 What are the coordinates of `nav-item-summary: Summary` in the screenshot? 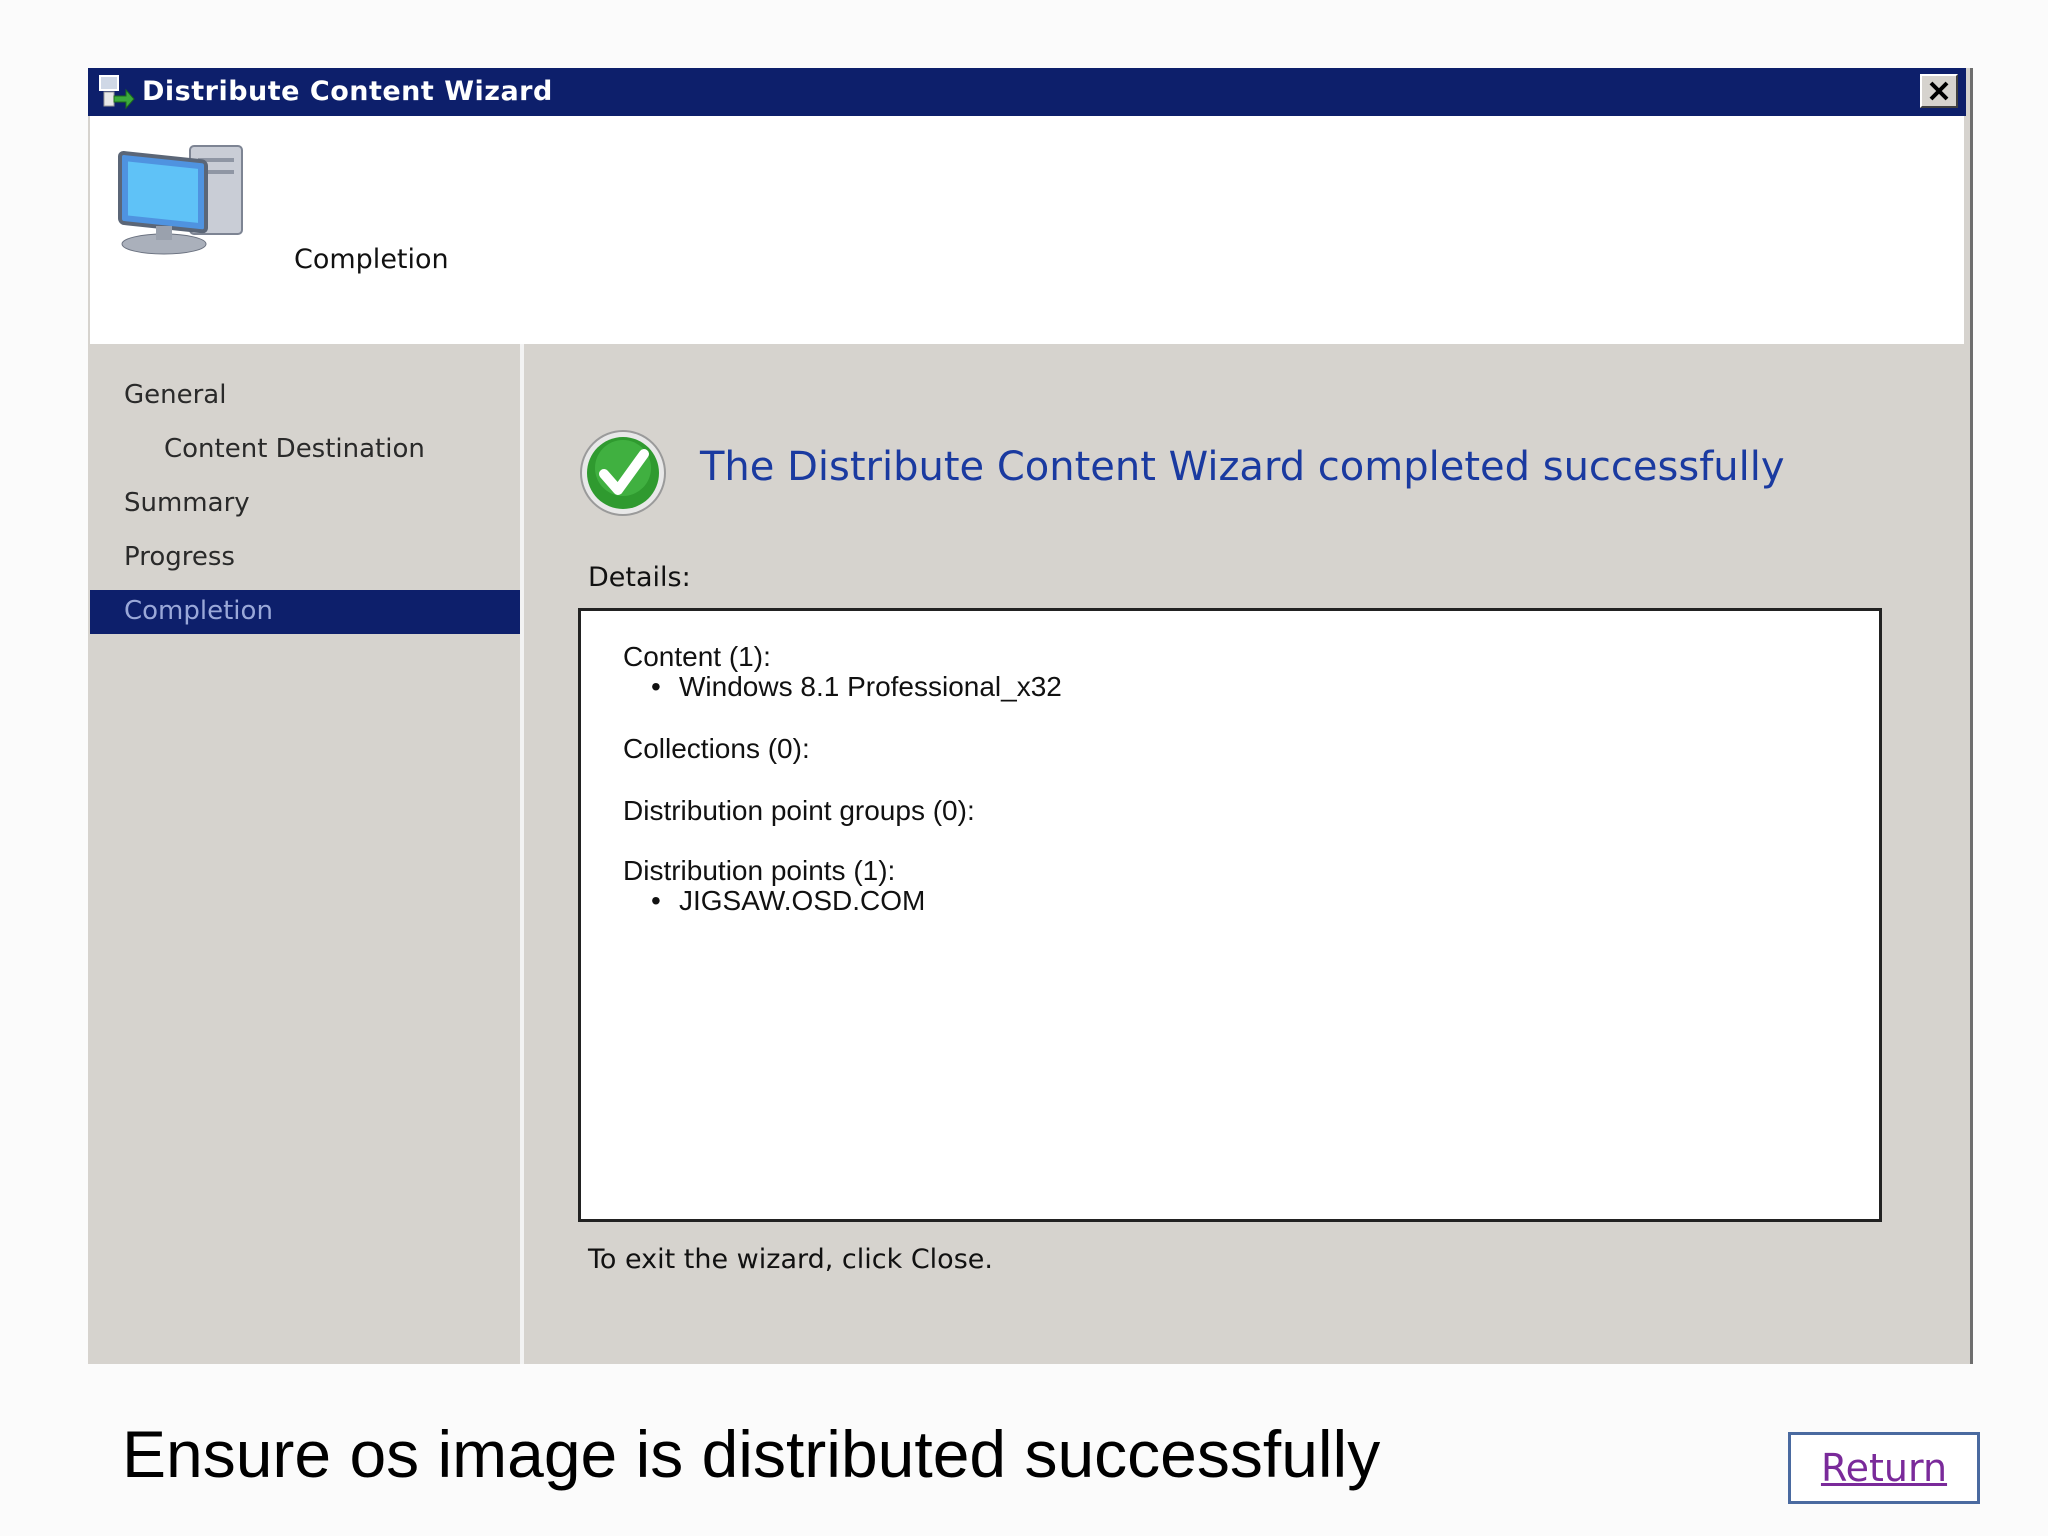 It's located at (305, 504).